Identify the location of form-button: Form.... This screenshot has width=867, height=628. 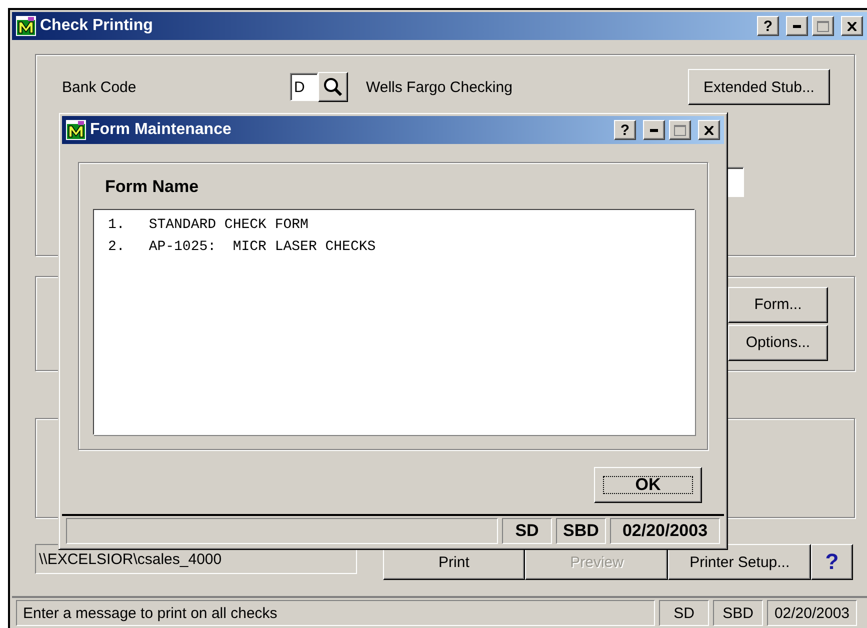
(778, 304).